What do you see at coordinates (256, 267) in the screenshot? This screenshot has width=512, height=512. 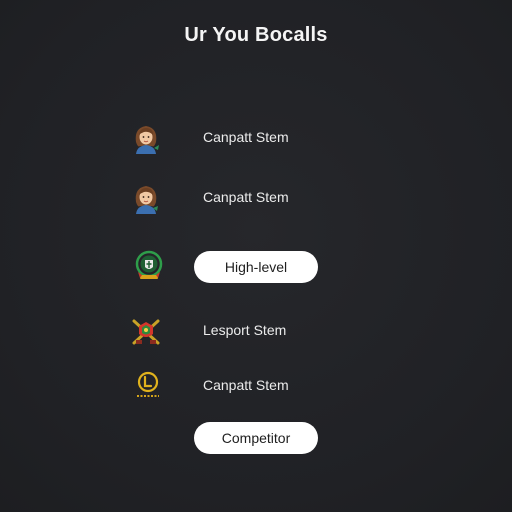 I see `high-level-button: High-level` at bounding box center [256, 267].